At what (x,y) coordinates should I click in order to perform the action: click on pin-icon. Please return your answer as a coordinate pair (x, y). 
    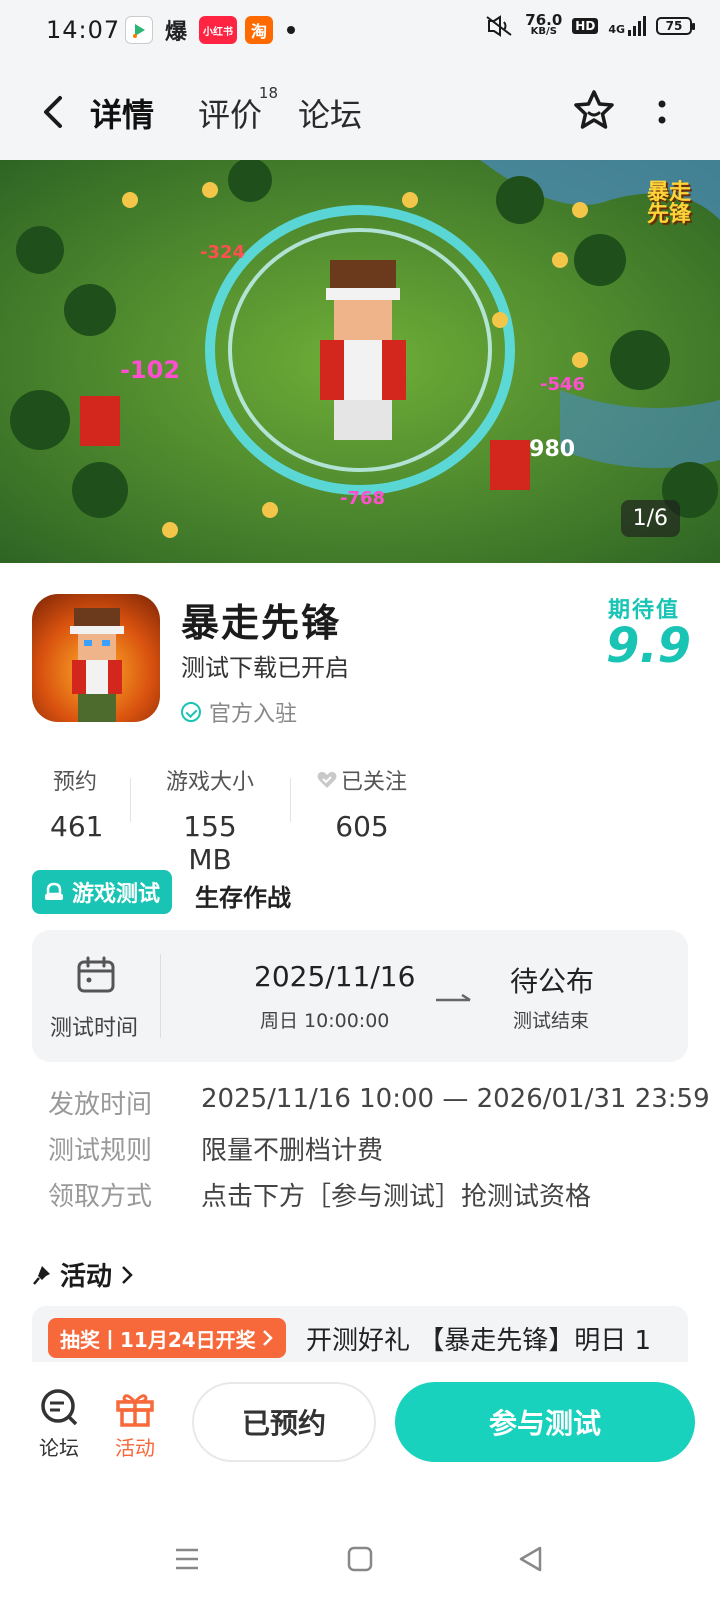
    Looking at the image, I should click on (41, 1275).